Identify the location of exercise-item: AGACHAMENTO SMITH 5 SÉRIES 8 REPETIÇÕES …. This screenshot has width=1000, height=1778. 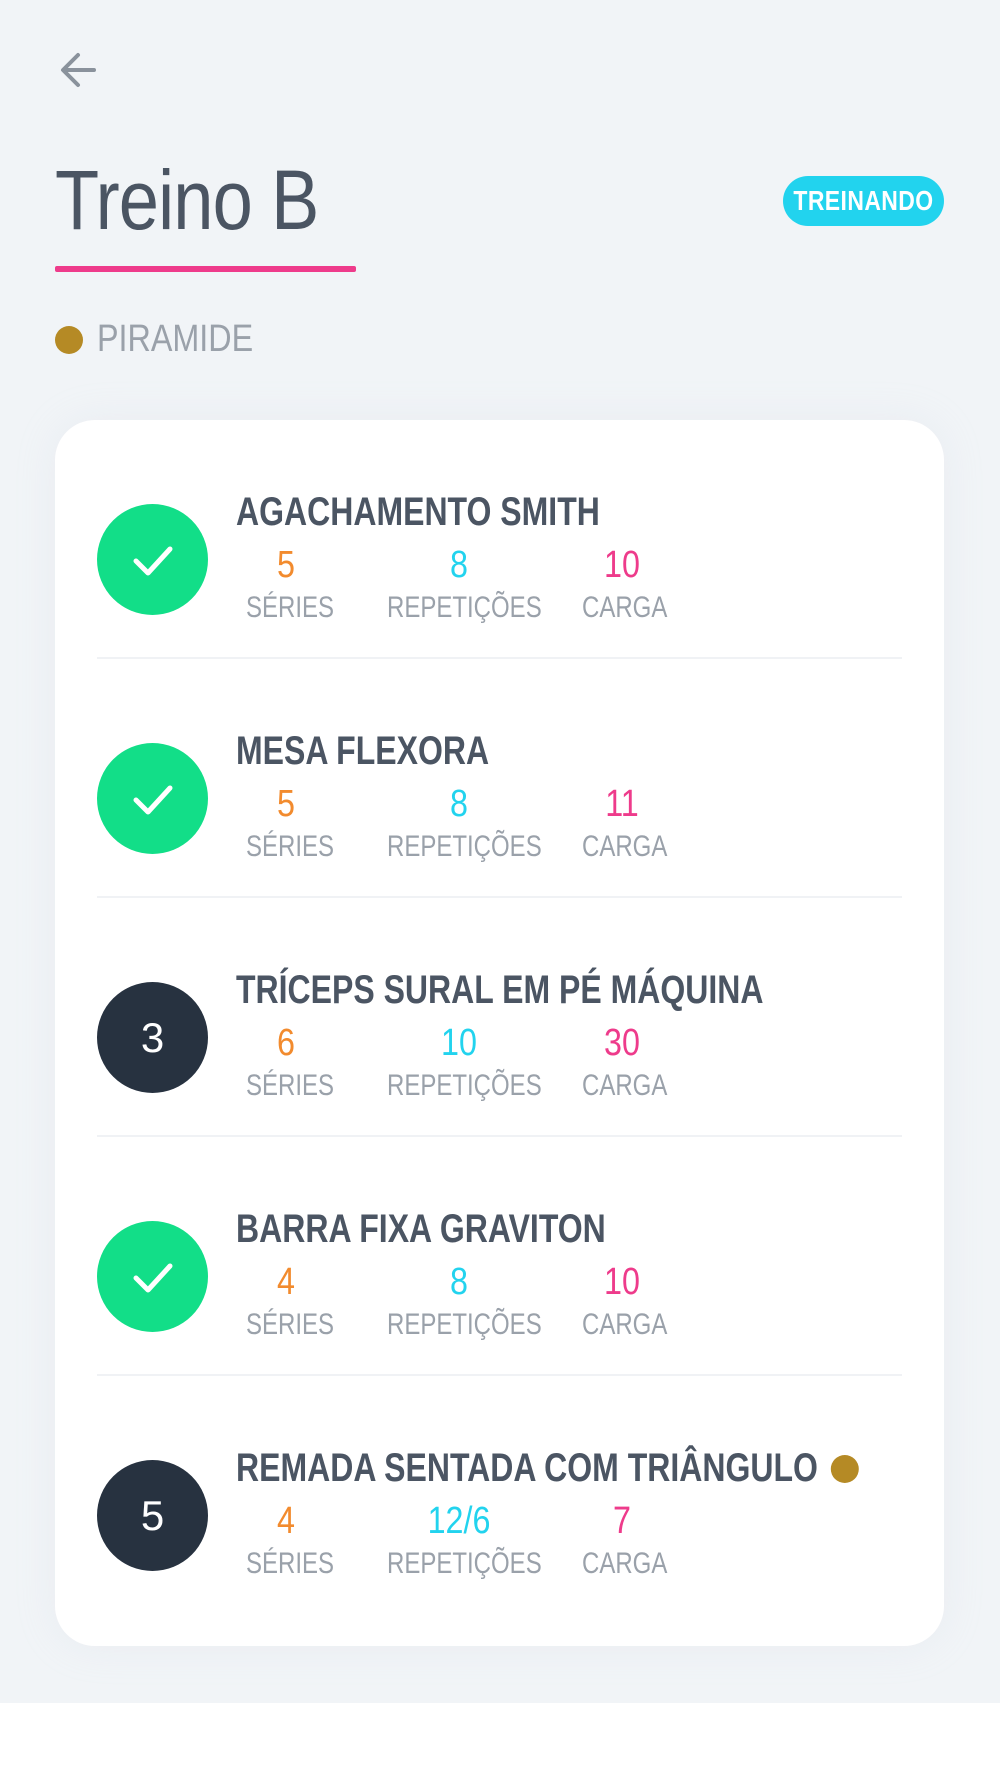
(499, 539).